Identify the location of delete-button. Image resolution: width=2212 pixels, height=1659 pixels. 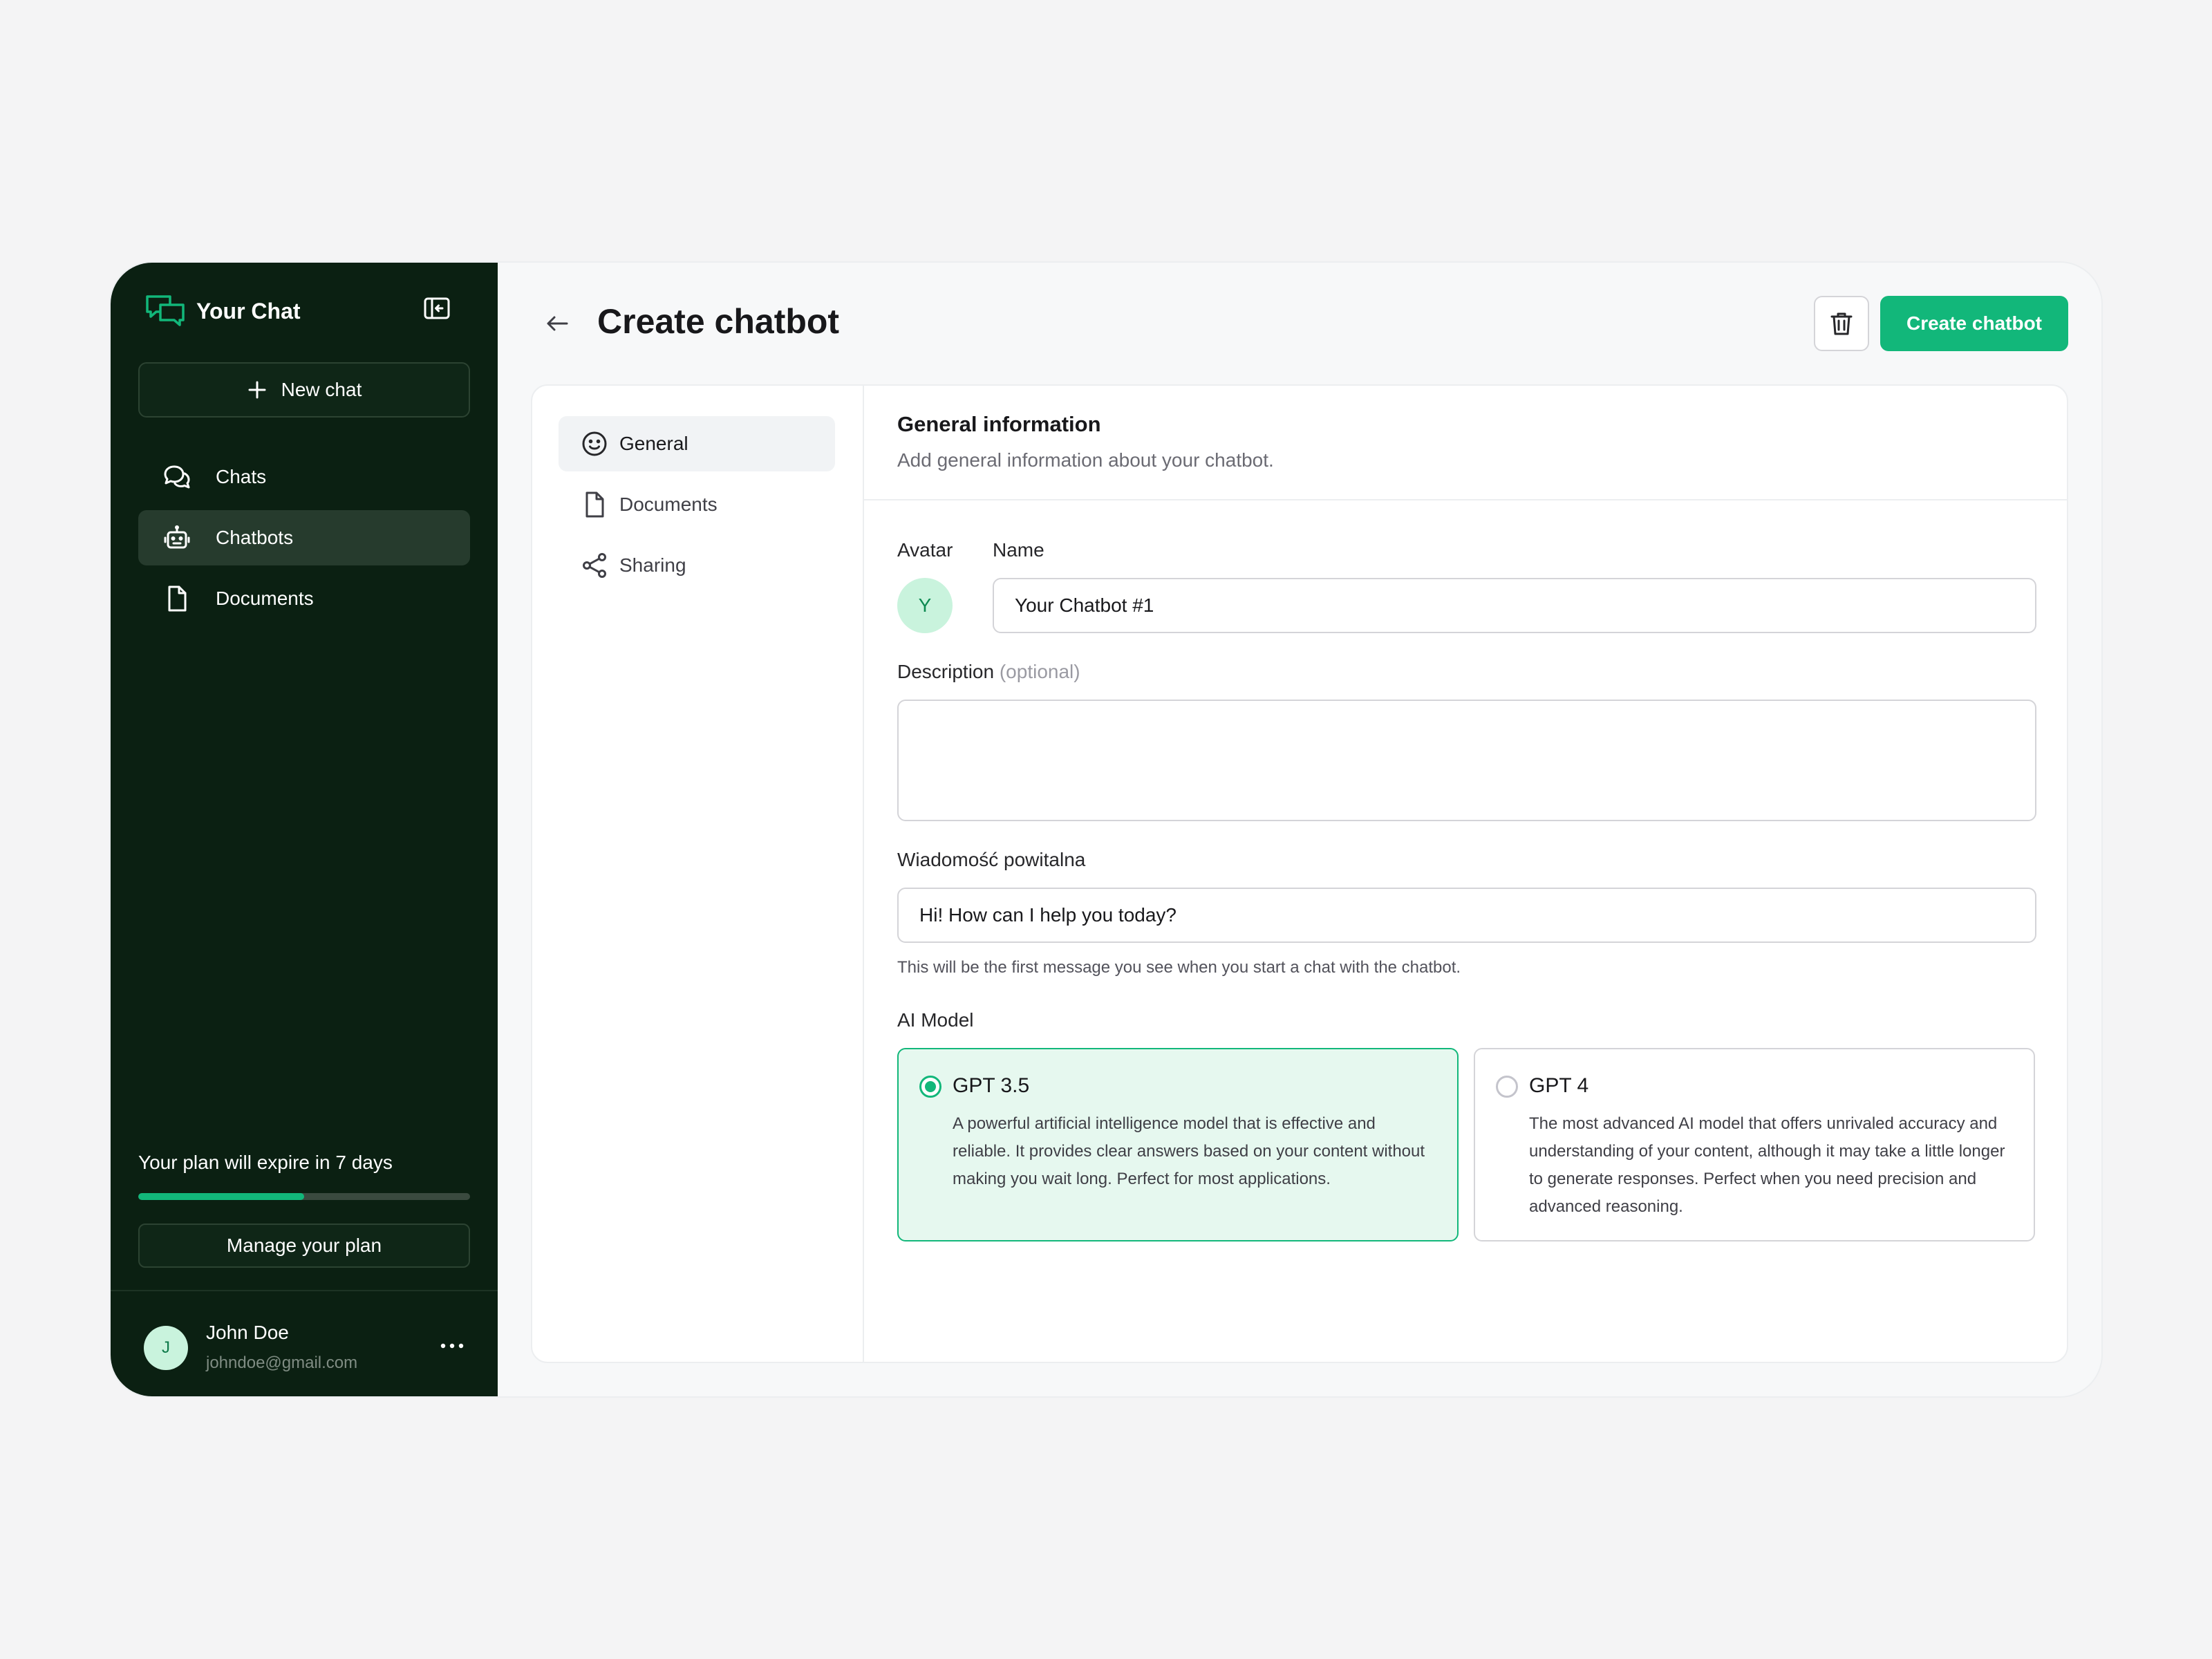
(1841, 323).